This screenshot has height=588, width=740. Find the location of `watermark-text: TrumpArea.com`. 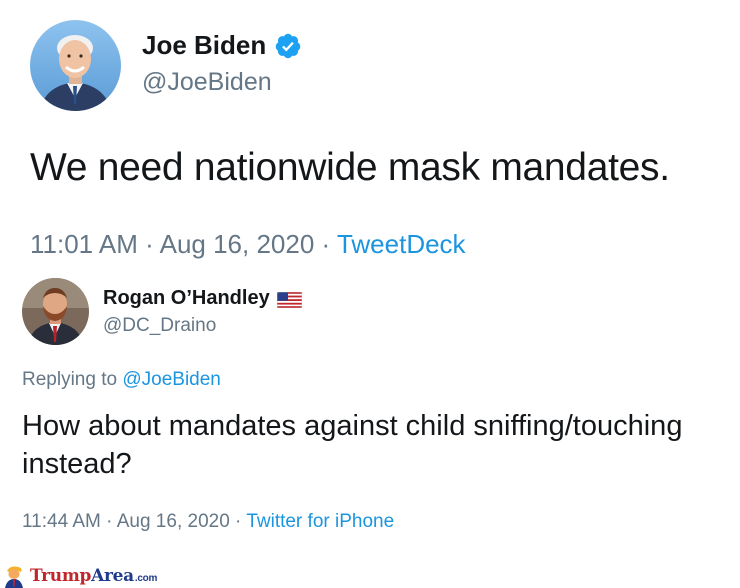

watermark-text: TrumpArea.com is located at coordinates (93, 576).